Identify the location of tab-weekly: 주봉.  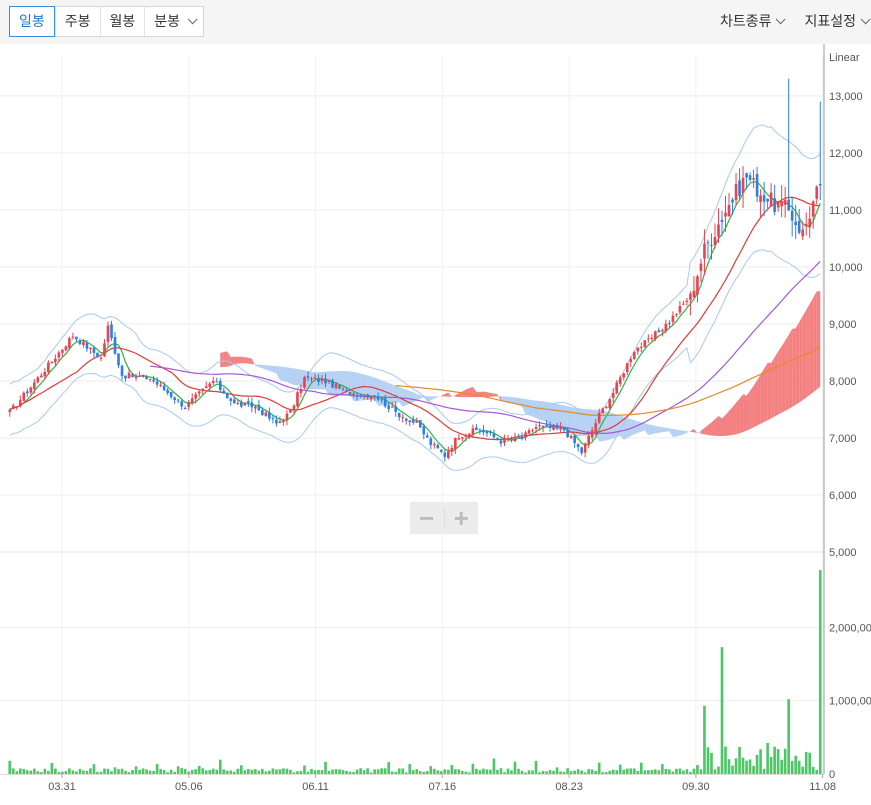
(77, 21).